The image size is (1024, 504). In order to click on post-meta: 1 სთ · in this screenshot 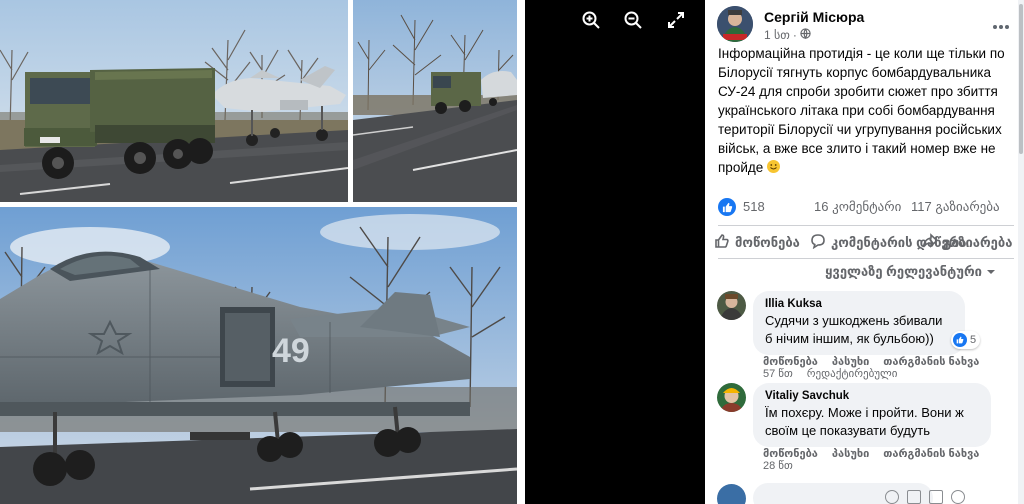, I will do `click(787, 35)`.